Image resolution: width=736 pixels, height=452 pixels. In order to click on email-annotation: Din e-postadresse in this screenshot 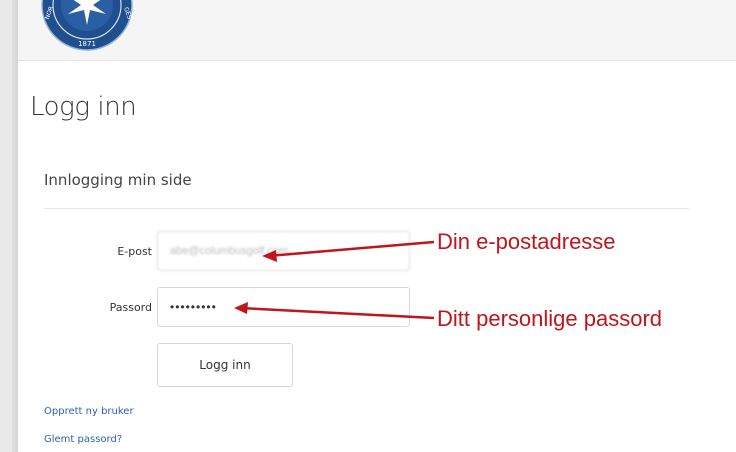, I will do `click(526, 241)`.